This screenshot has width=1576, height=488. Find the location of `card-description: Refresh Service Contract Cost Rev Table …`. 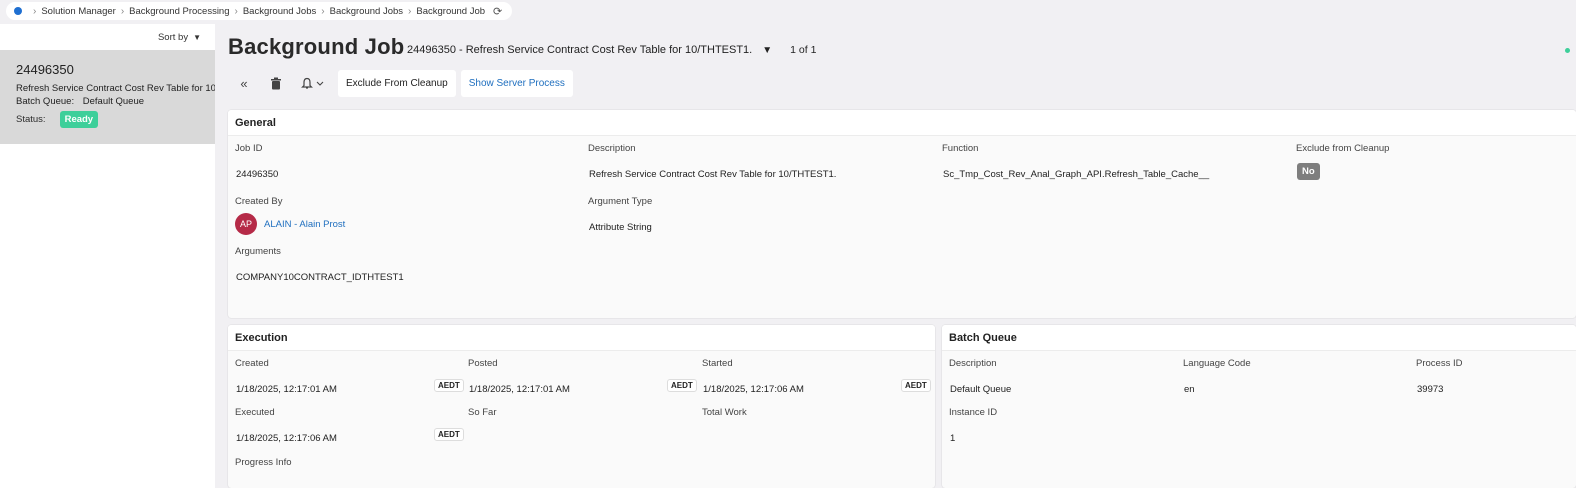

card-description: Refresh Service Contract Cost Rev Table … is located at coordinates (115, 88).